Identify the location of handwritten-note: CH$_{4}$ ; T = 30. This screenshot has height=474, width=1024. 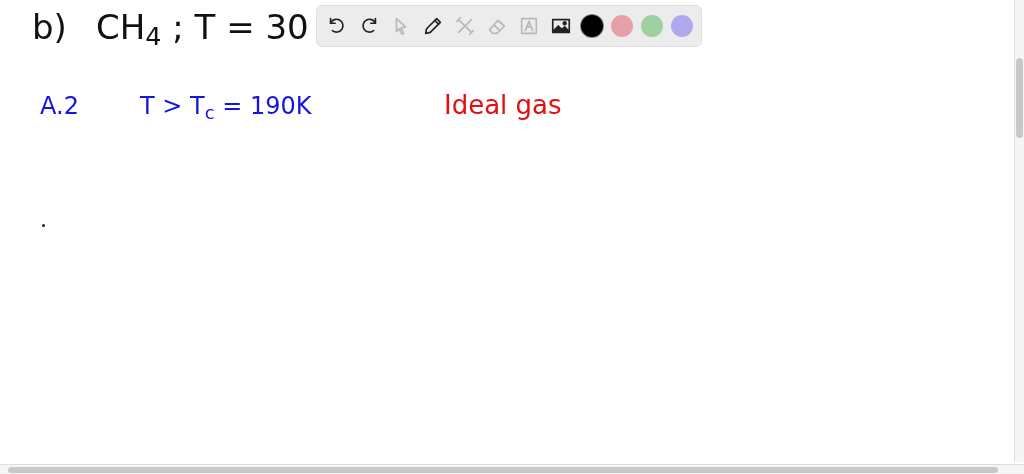
(202, 27).